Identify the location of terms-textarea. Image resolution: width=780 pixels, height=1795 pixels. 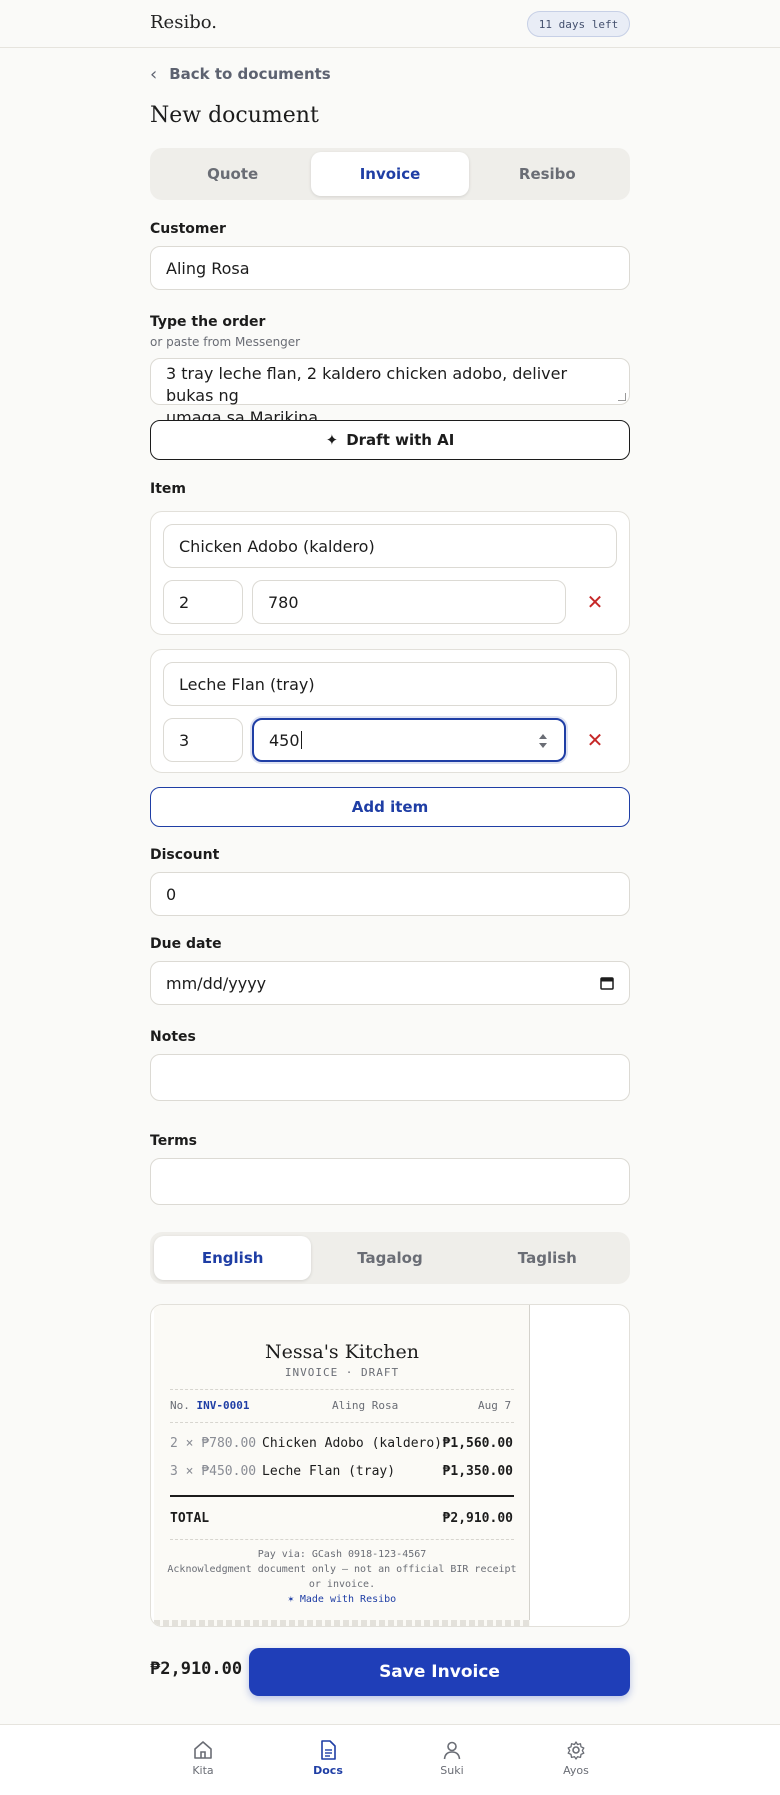
(390, 1181).